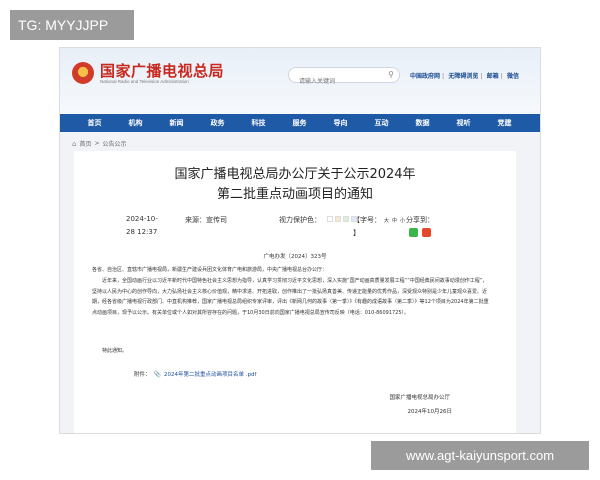 The height and width of the screenshot is (480, 600). I want to click on watermark-tag: TG: MYYJJPP, so click(72, 25).